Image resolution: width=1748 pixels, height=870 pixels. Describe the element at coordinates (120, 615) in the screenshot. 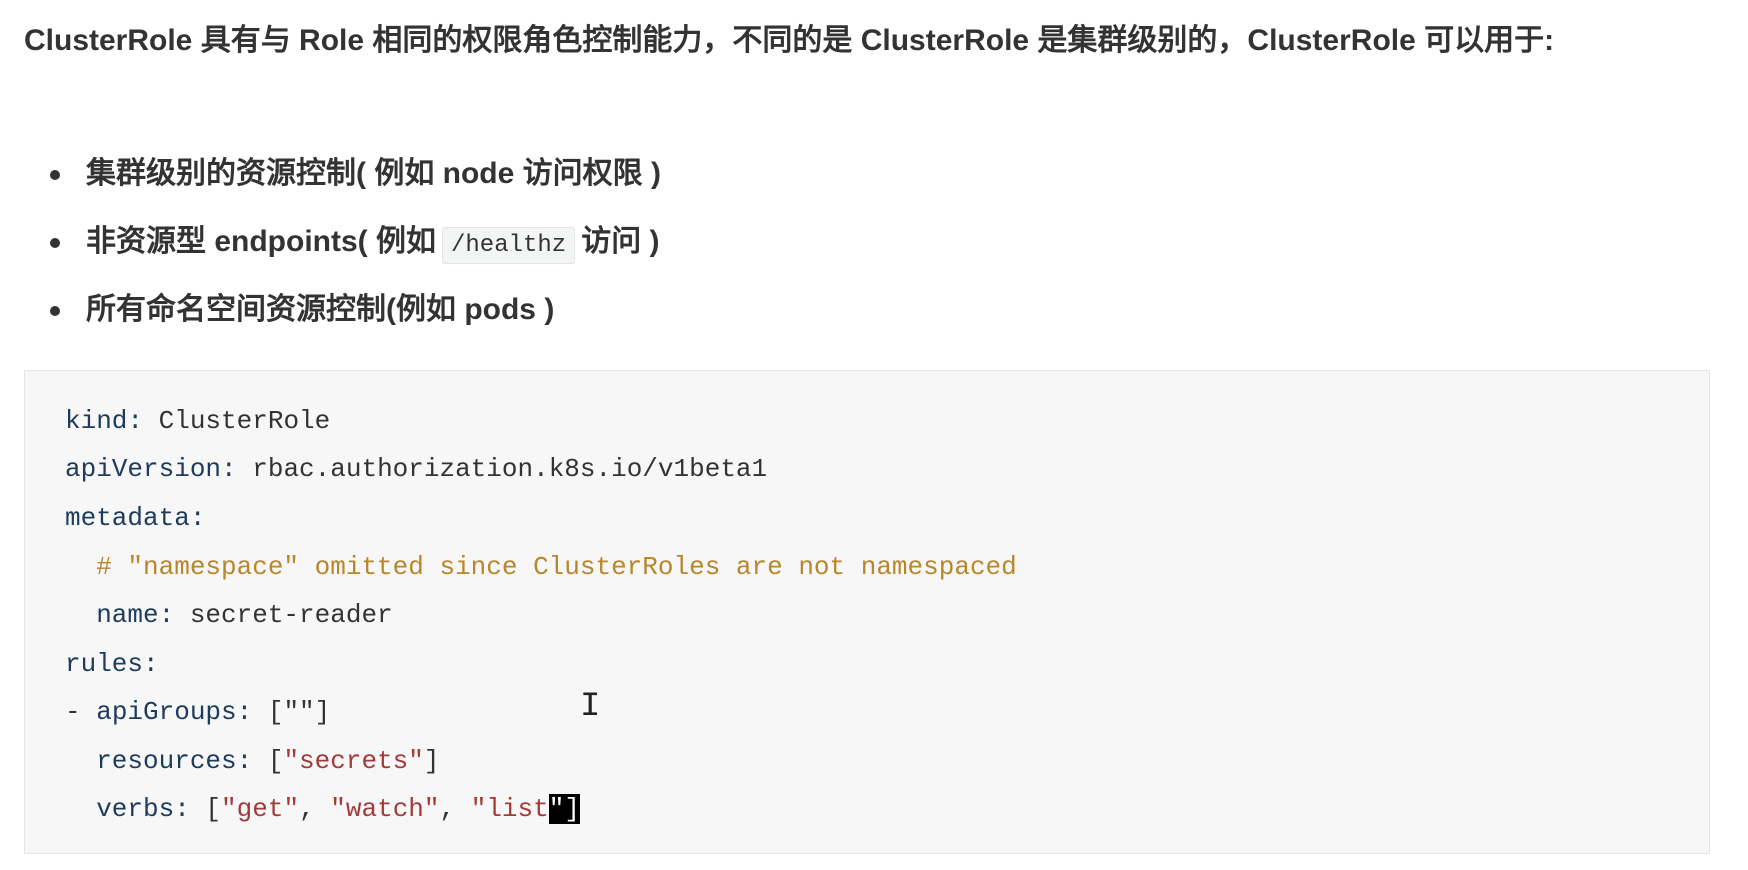

I see `code-key: name:` at that location.